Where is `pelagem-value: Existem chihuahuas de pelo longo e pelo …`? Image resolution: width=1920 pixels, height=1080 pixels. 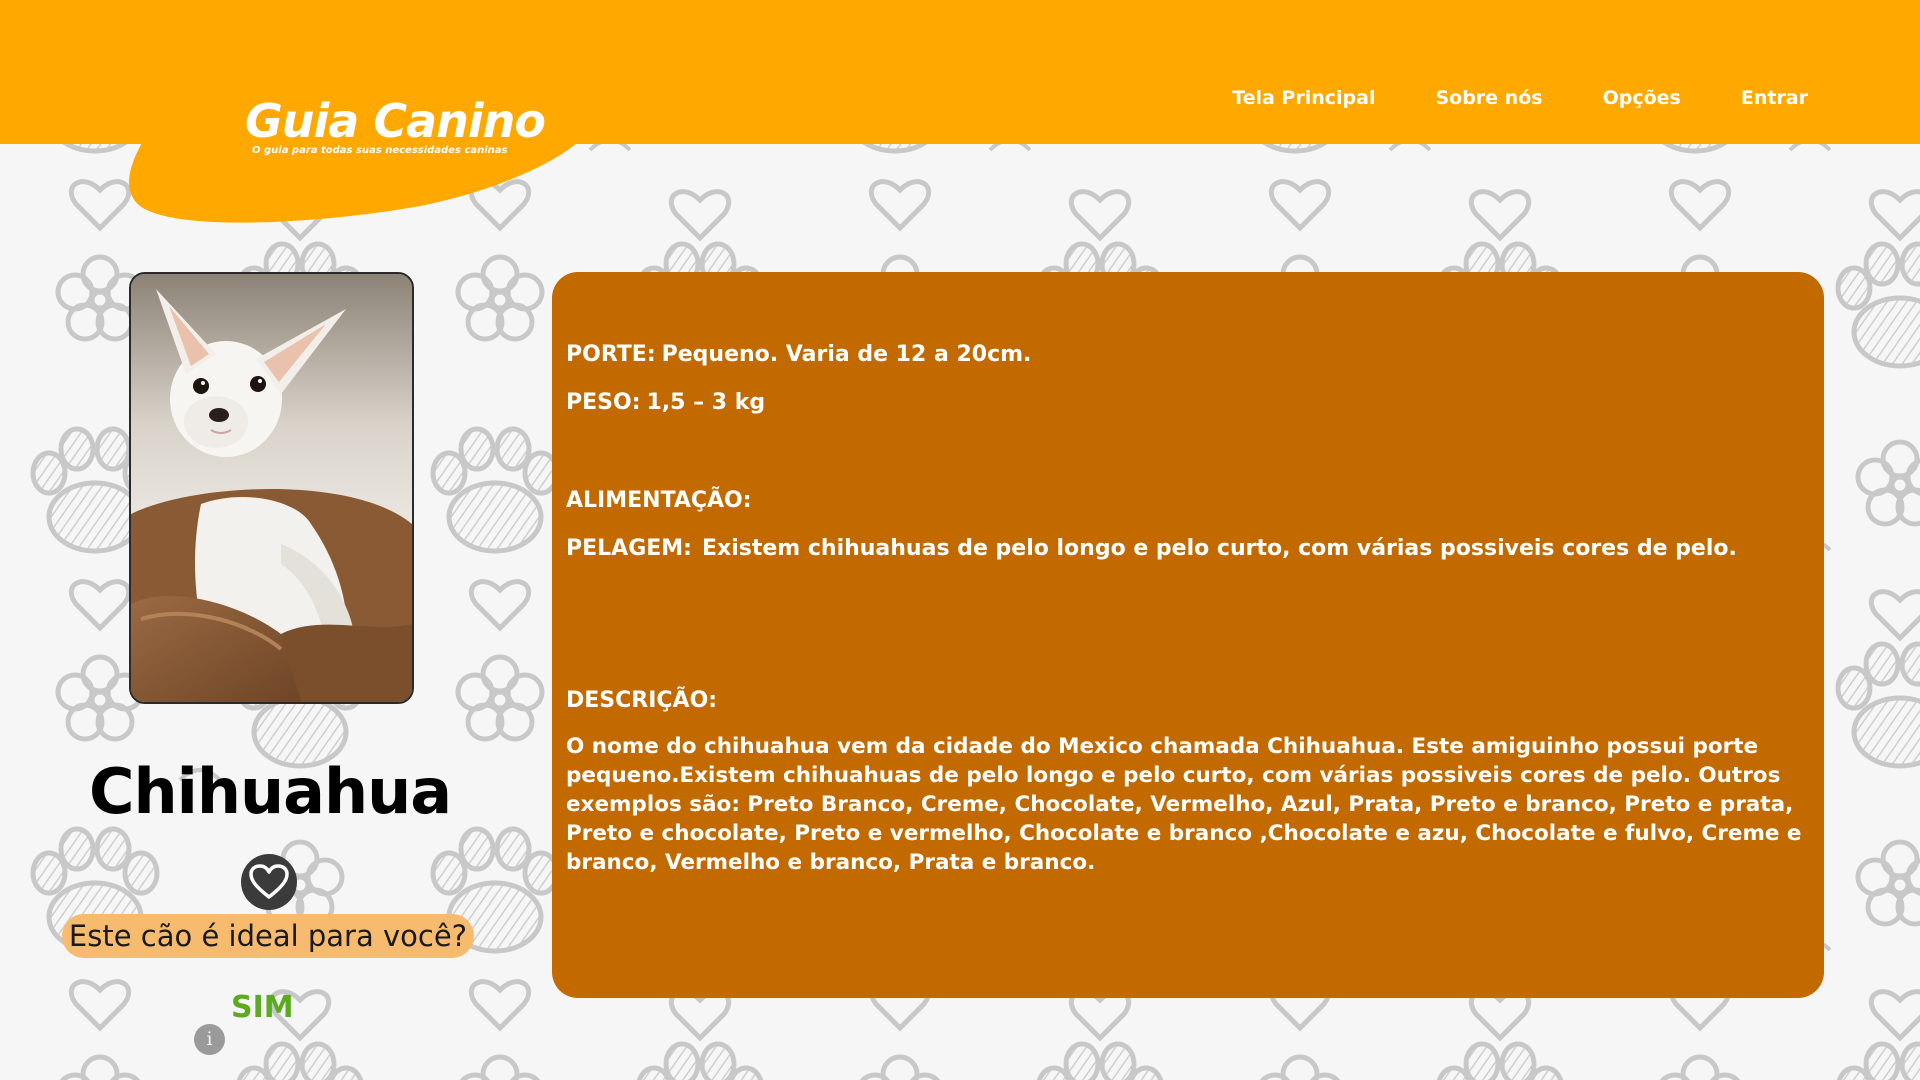
pelagem-value: Existem chihuahuas de pelo longo e pelo … is located at coordinates (1219, 548).